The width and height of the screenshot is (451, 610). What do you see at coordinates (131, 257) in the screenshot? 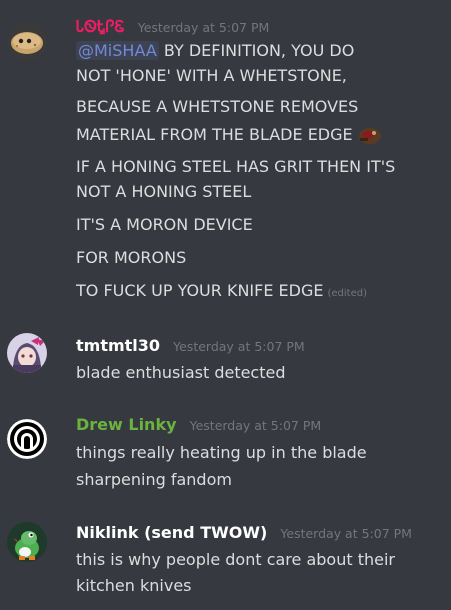
I see `message-line: FOR MORONS` at bounding box center [131, 257].